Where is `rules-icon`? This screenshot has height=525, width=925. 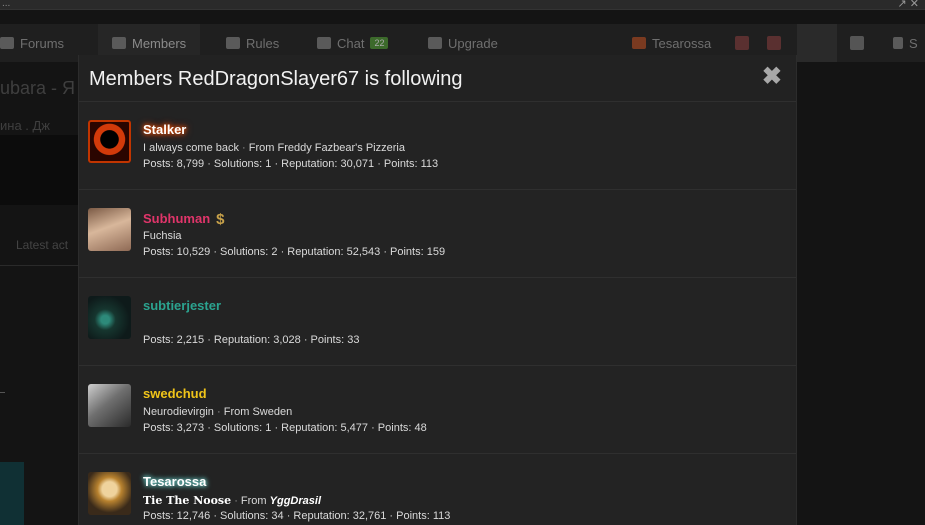 rules-icon is located at coordinates (233, 43).